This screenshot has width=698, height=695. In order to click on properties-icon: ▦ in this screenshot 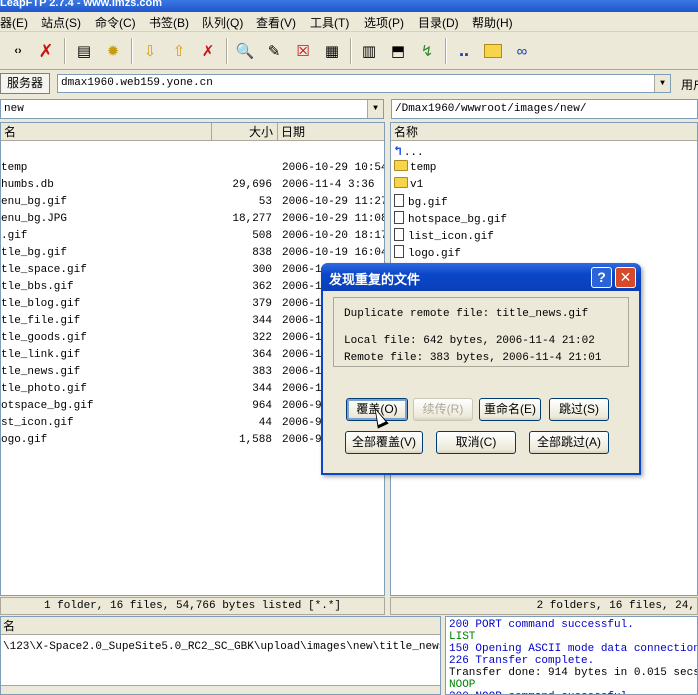, I will do `click(332, 51)`.